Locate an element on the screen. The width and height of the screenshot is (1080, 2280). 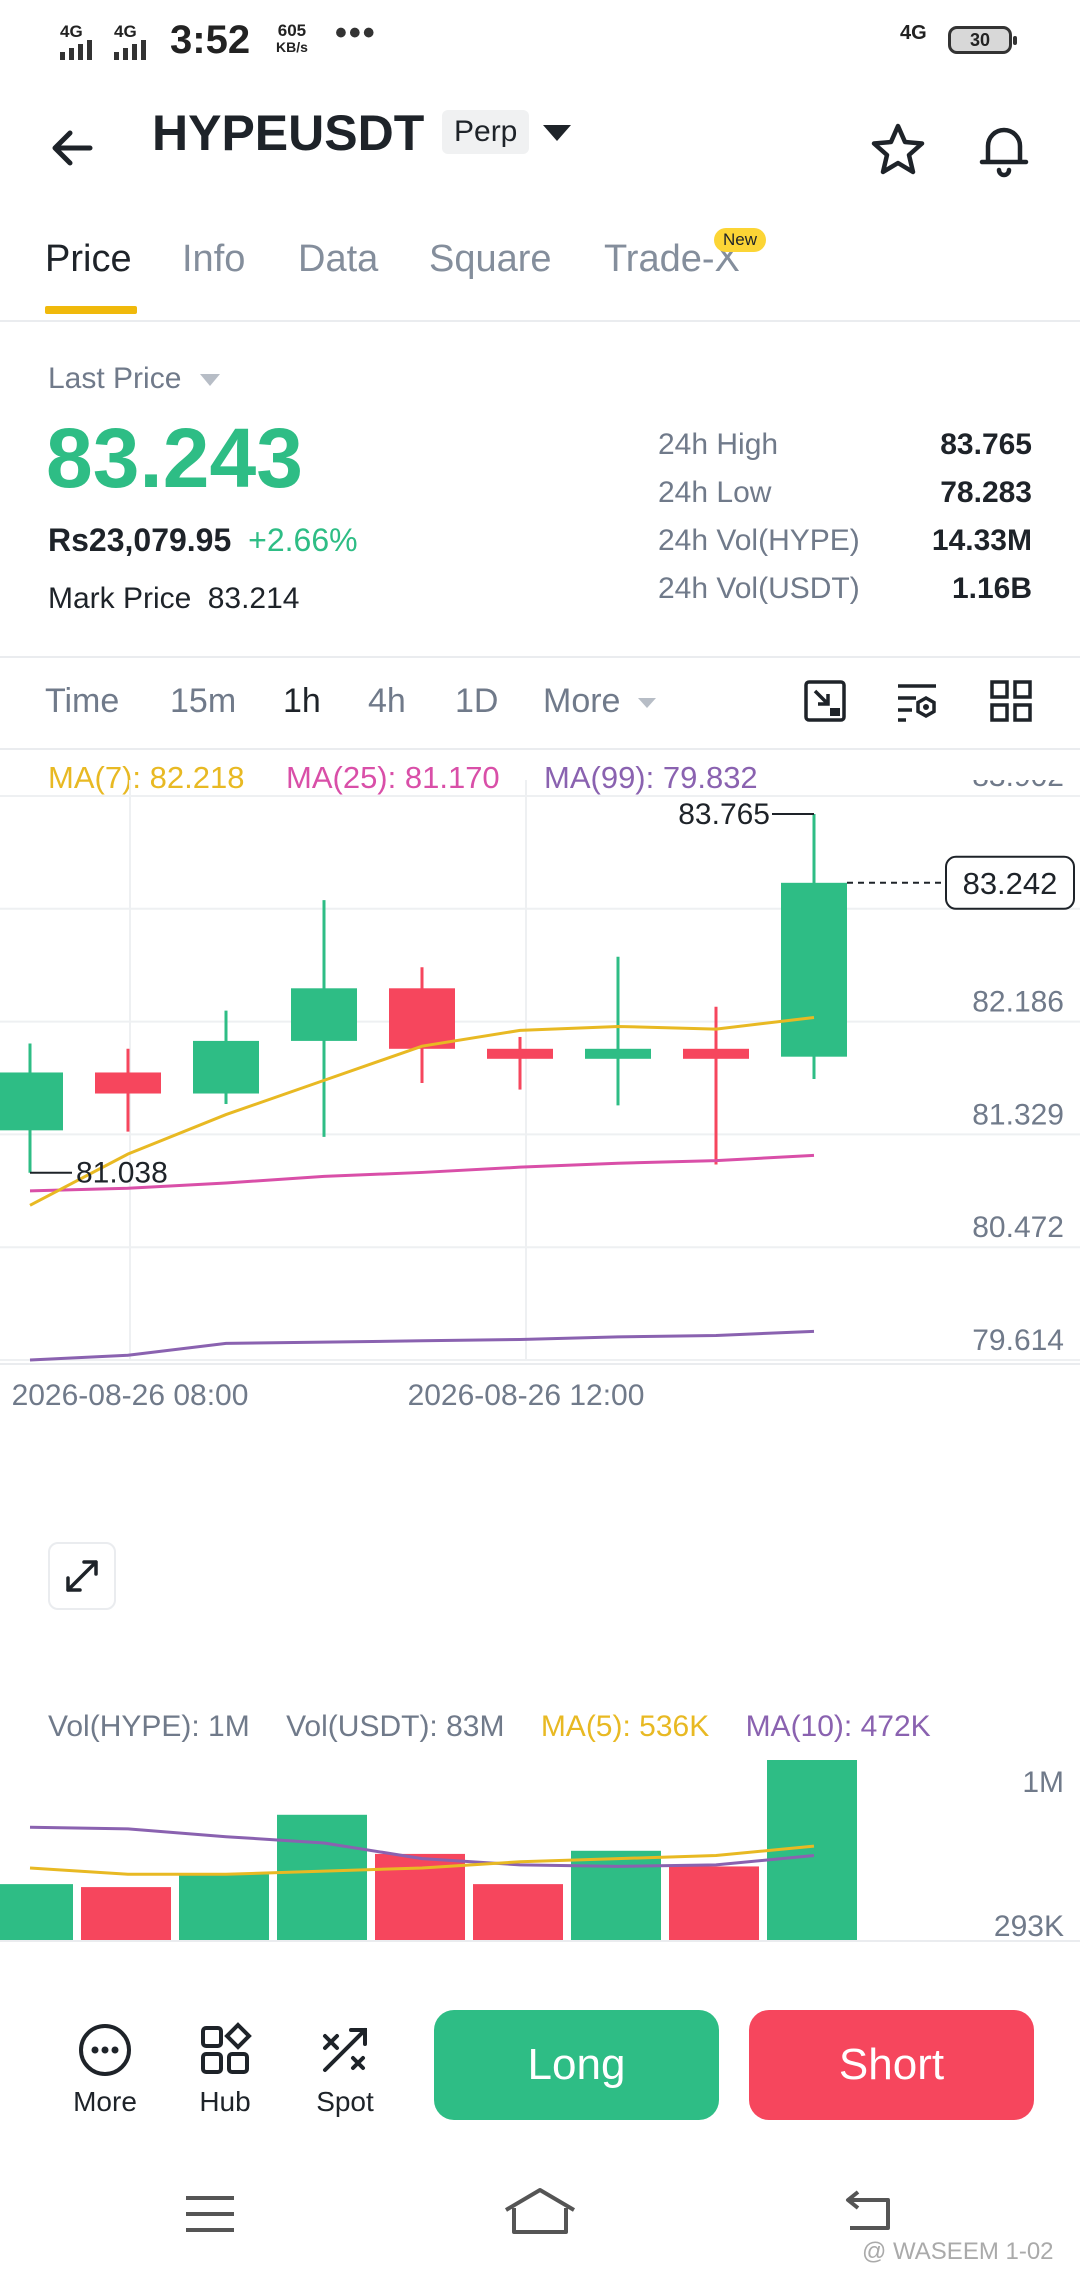
tf-time: Time is located at coordinates (82, 701).